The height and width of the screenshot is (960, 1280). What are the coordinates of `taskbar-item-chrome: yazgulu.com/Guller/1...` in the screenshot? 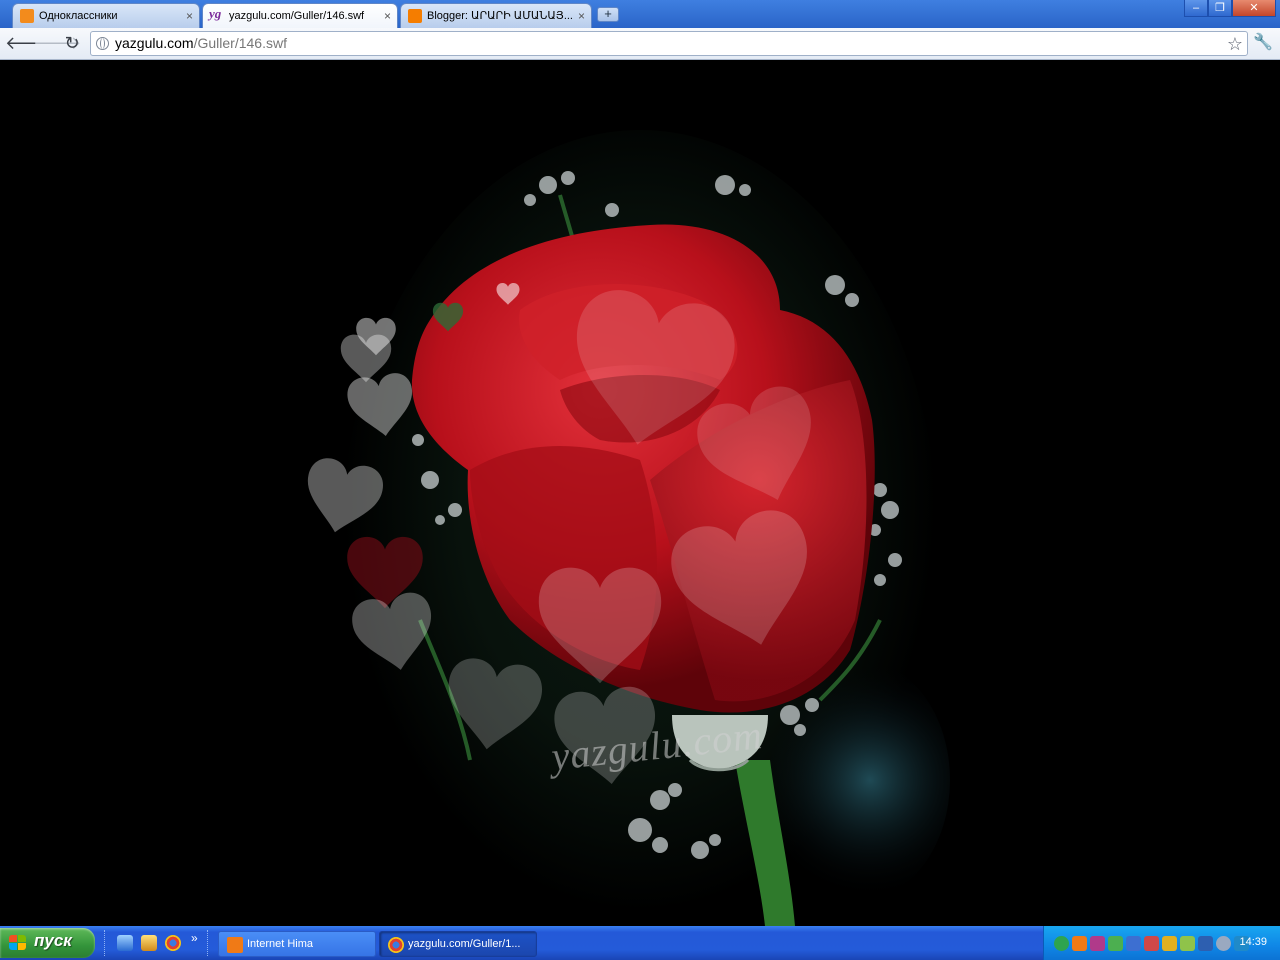 It's located at (458, 944).